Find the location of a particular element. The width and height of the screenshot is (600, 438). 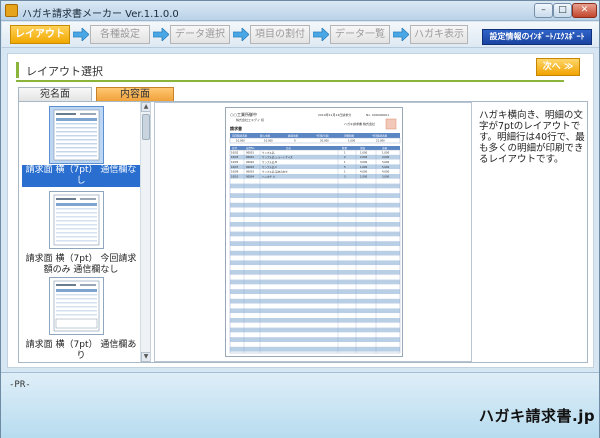

layout-list-scrollbar: ▲ ▼ is located at coordinates (145, 232).